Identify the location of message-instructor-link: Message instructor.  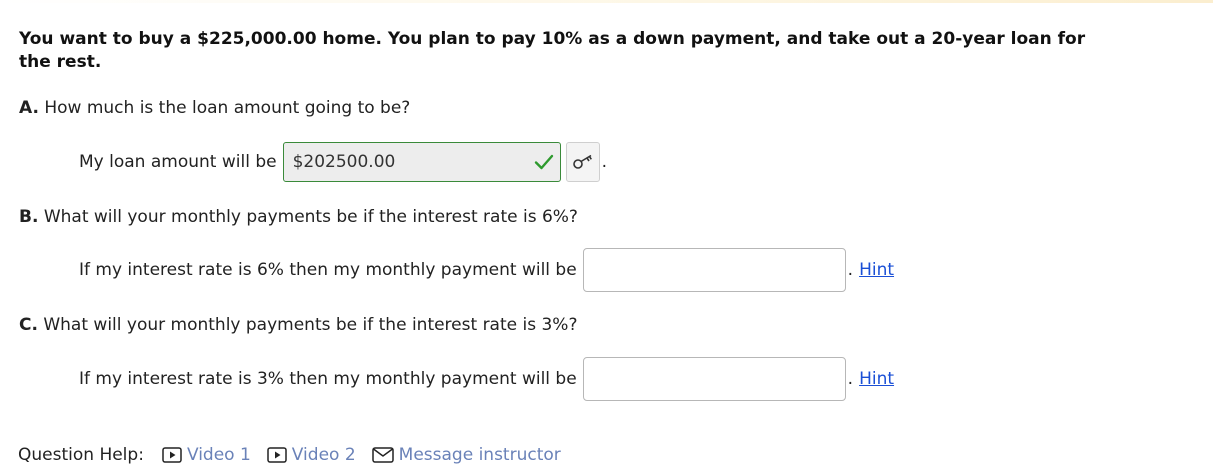
(466, 455).